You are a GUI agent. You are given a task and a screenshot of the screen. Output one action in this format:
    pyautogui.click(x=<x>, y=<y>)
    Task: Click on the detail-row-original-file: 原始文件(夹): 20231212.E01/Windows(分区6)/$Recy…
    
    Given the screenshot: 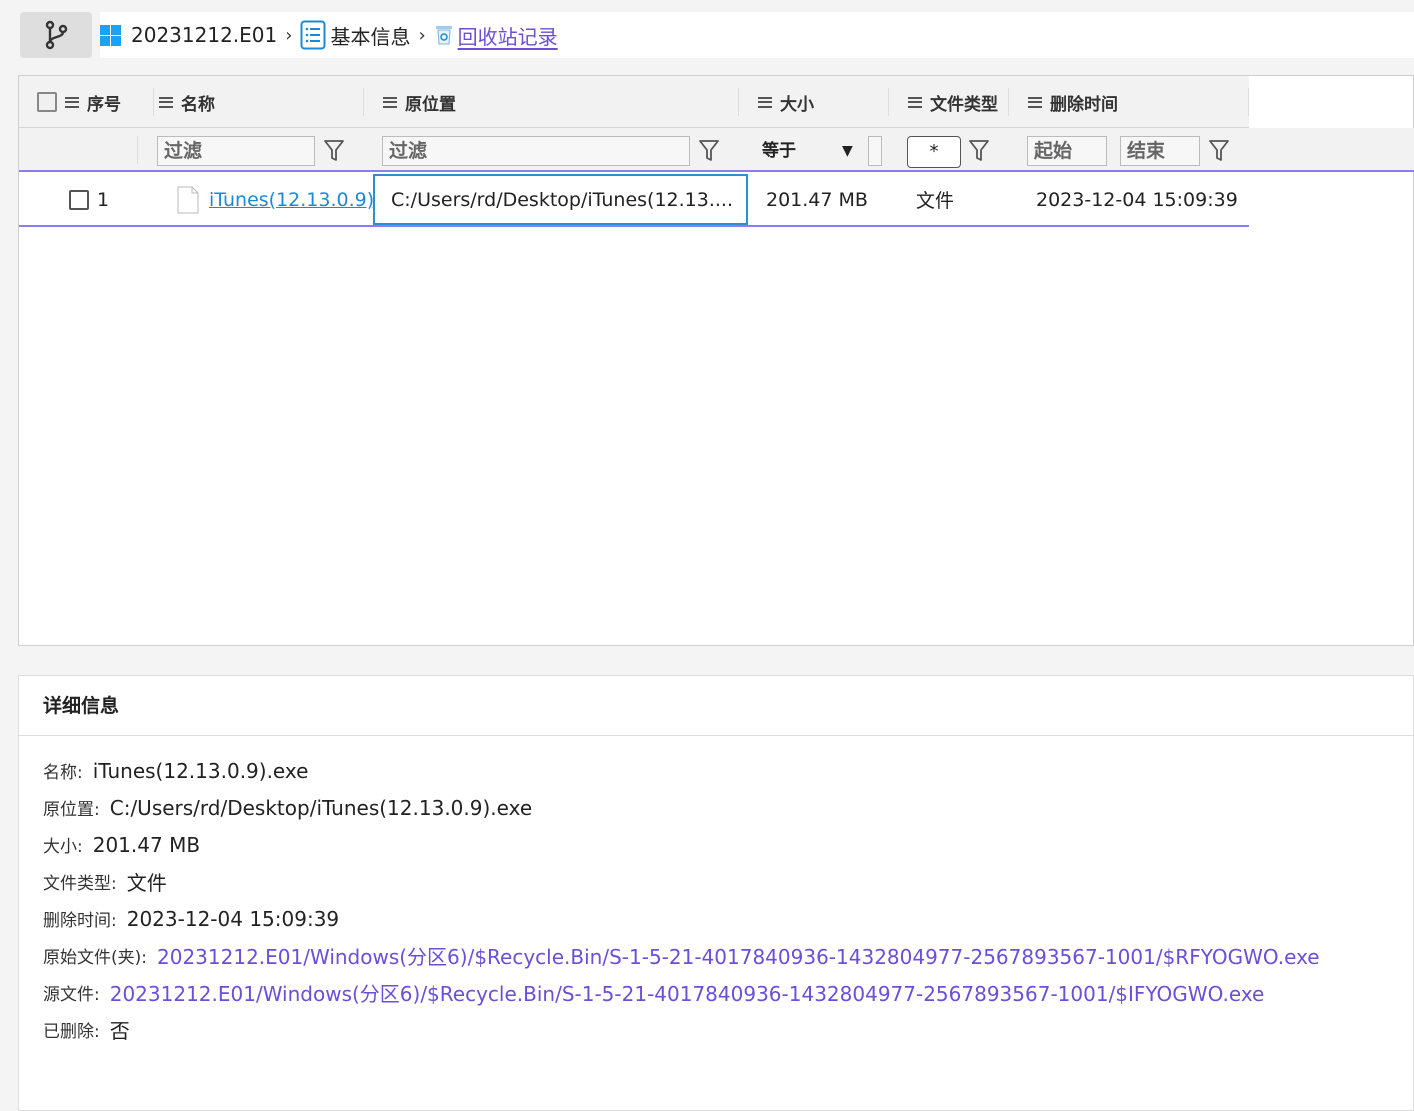 What is the action you would take?
    pyautogui.click(x=728, y=955)
    